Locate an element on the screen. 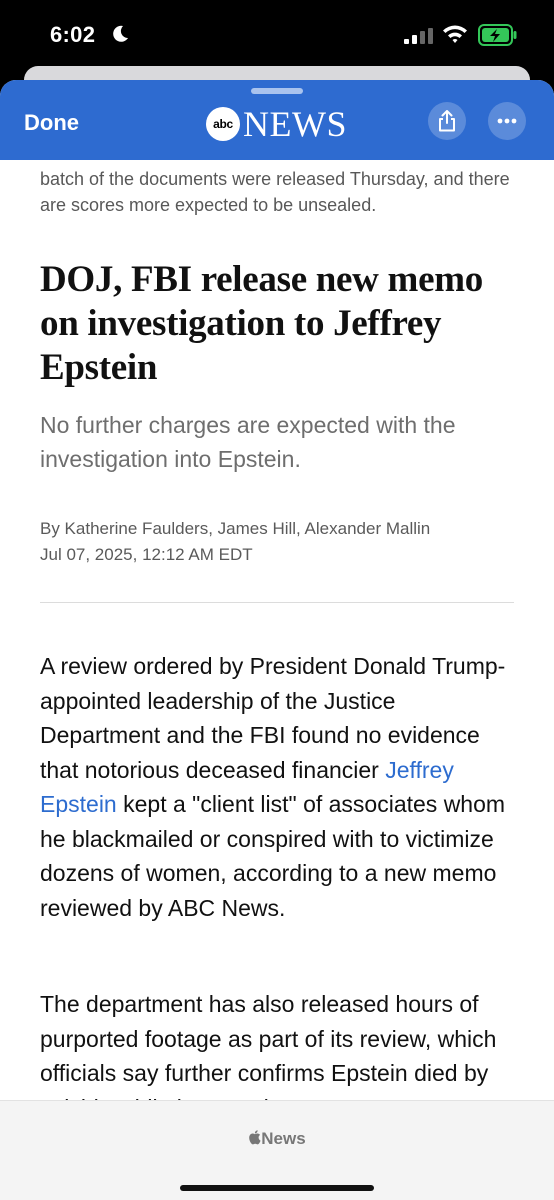 The image size is (554, 1200). ellipsis-icon is located at coordinates (507, 121).